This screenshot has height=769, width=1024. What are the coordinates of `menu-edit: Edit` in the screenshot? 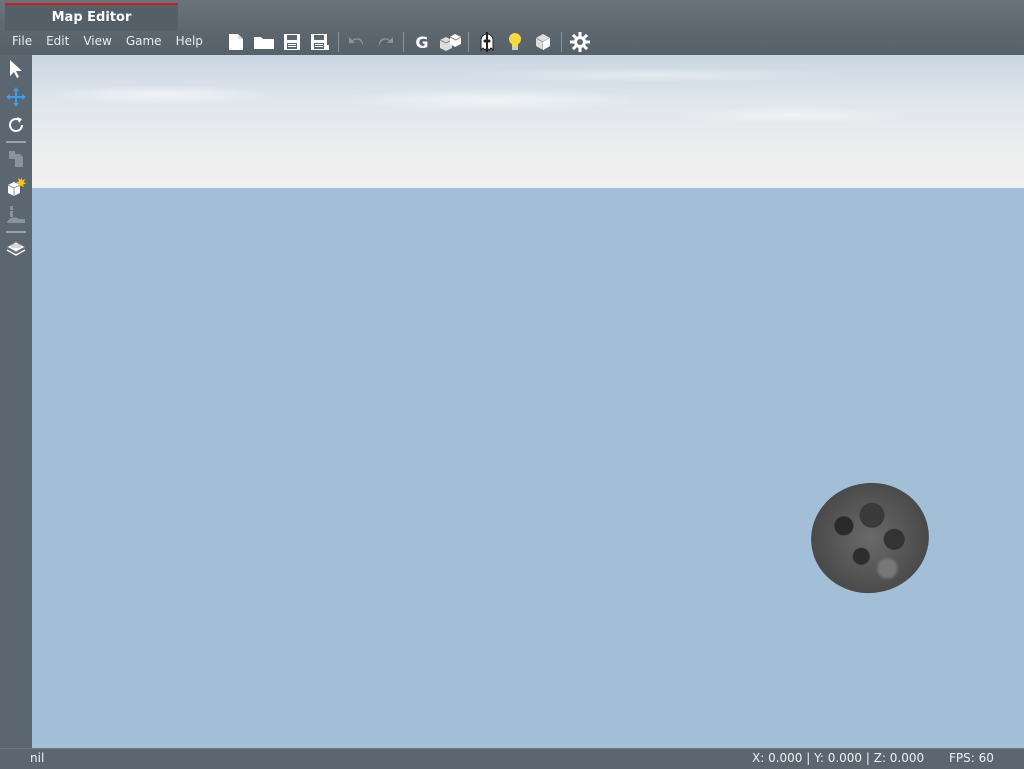 It's located at (57, 41).